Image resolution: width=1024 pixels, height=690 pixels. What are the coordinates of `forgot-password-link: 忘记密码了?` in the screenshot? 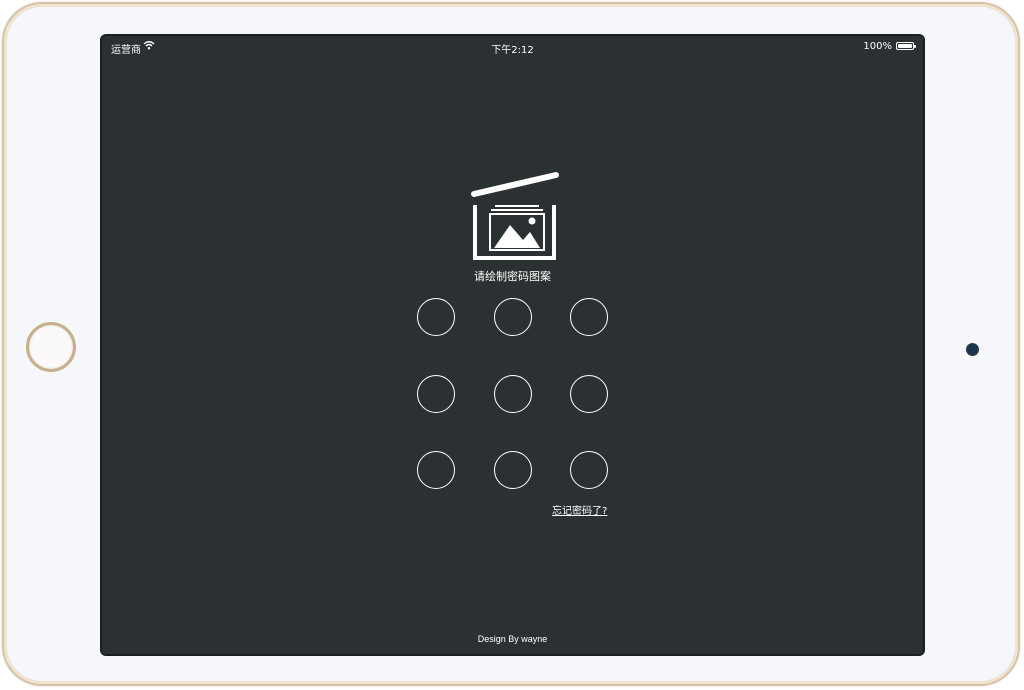 It's located at (579, 509).